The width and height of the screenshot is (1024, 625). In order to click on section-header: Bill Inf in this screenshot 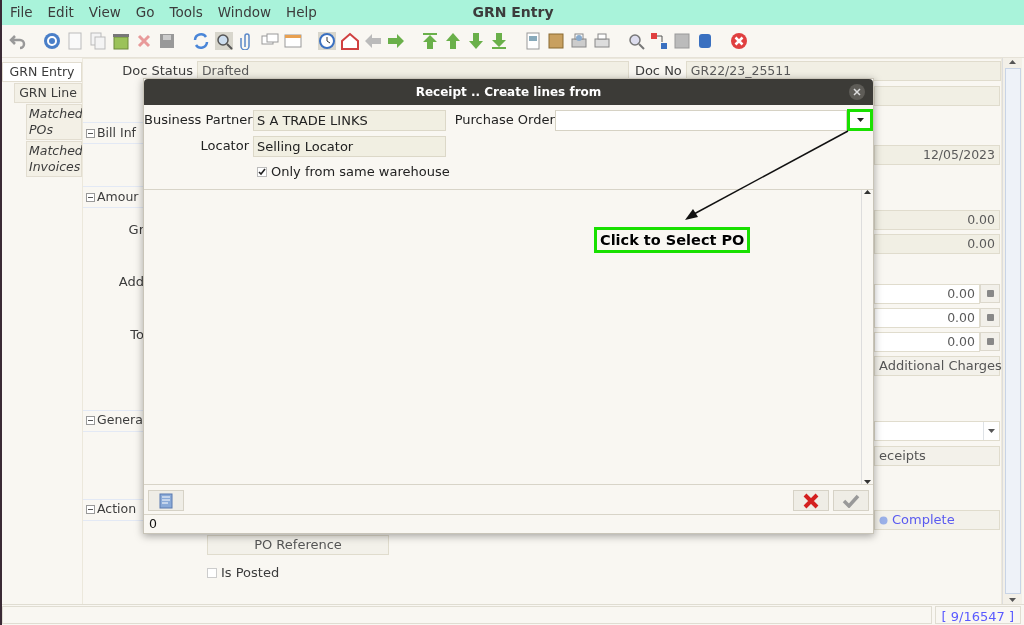, I will do `click(116, 133)`.